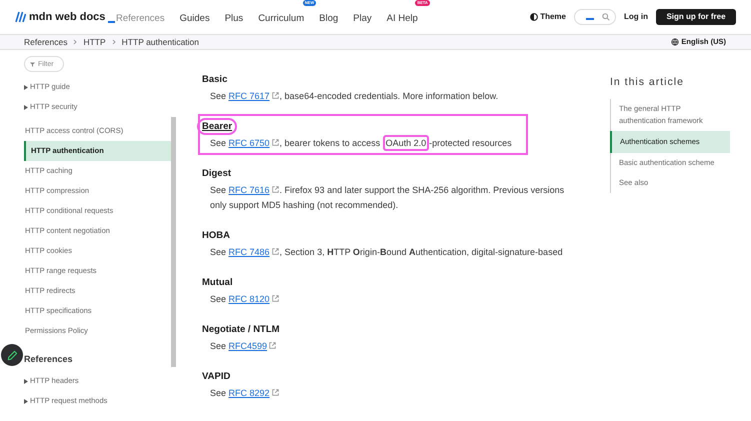 The height and width of the screenshot is (421, 751). I want to click on rfc-link: RFC 7486, so click(249, 252).